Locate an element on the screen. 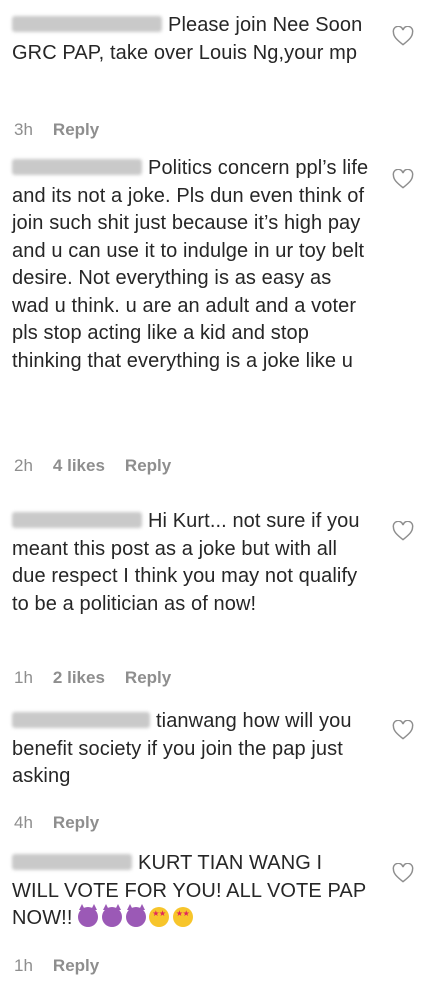 This screenshot has height=1000, width=422. comment-username: asap_bakkrea is located at coordinates (81, 720).